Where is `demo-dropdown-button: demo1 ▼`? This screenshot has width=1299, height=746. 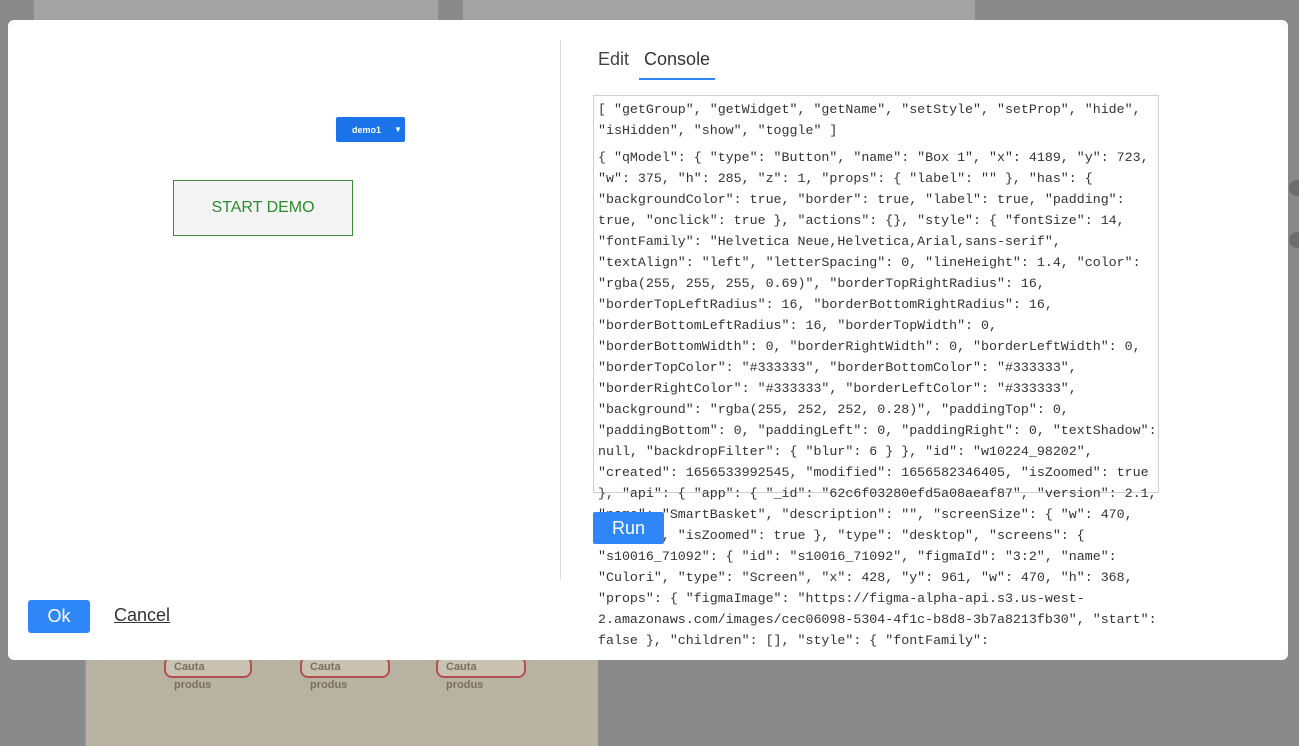
demo-dropdown-button: demo1 ▼ is located at coordinates (370, 129).